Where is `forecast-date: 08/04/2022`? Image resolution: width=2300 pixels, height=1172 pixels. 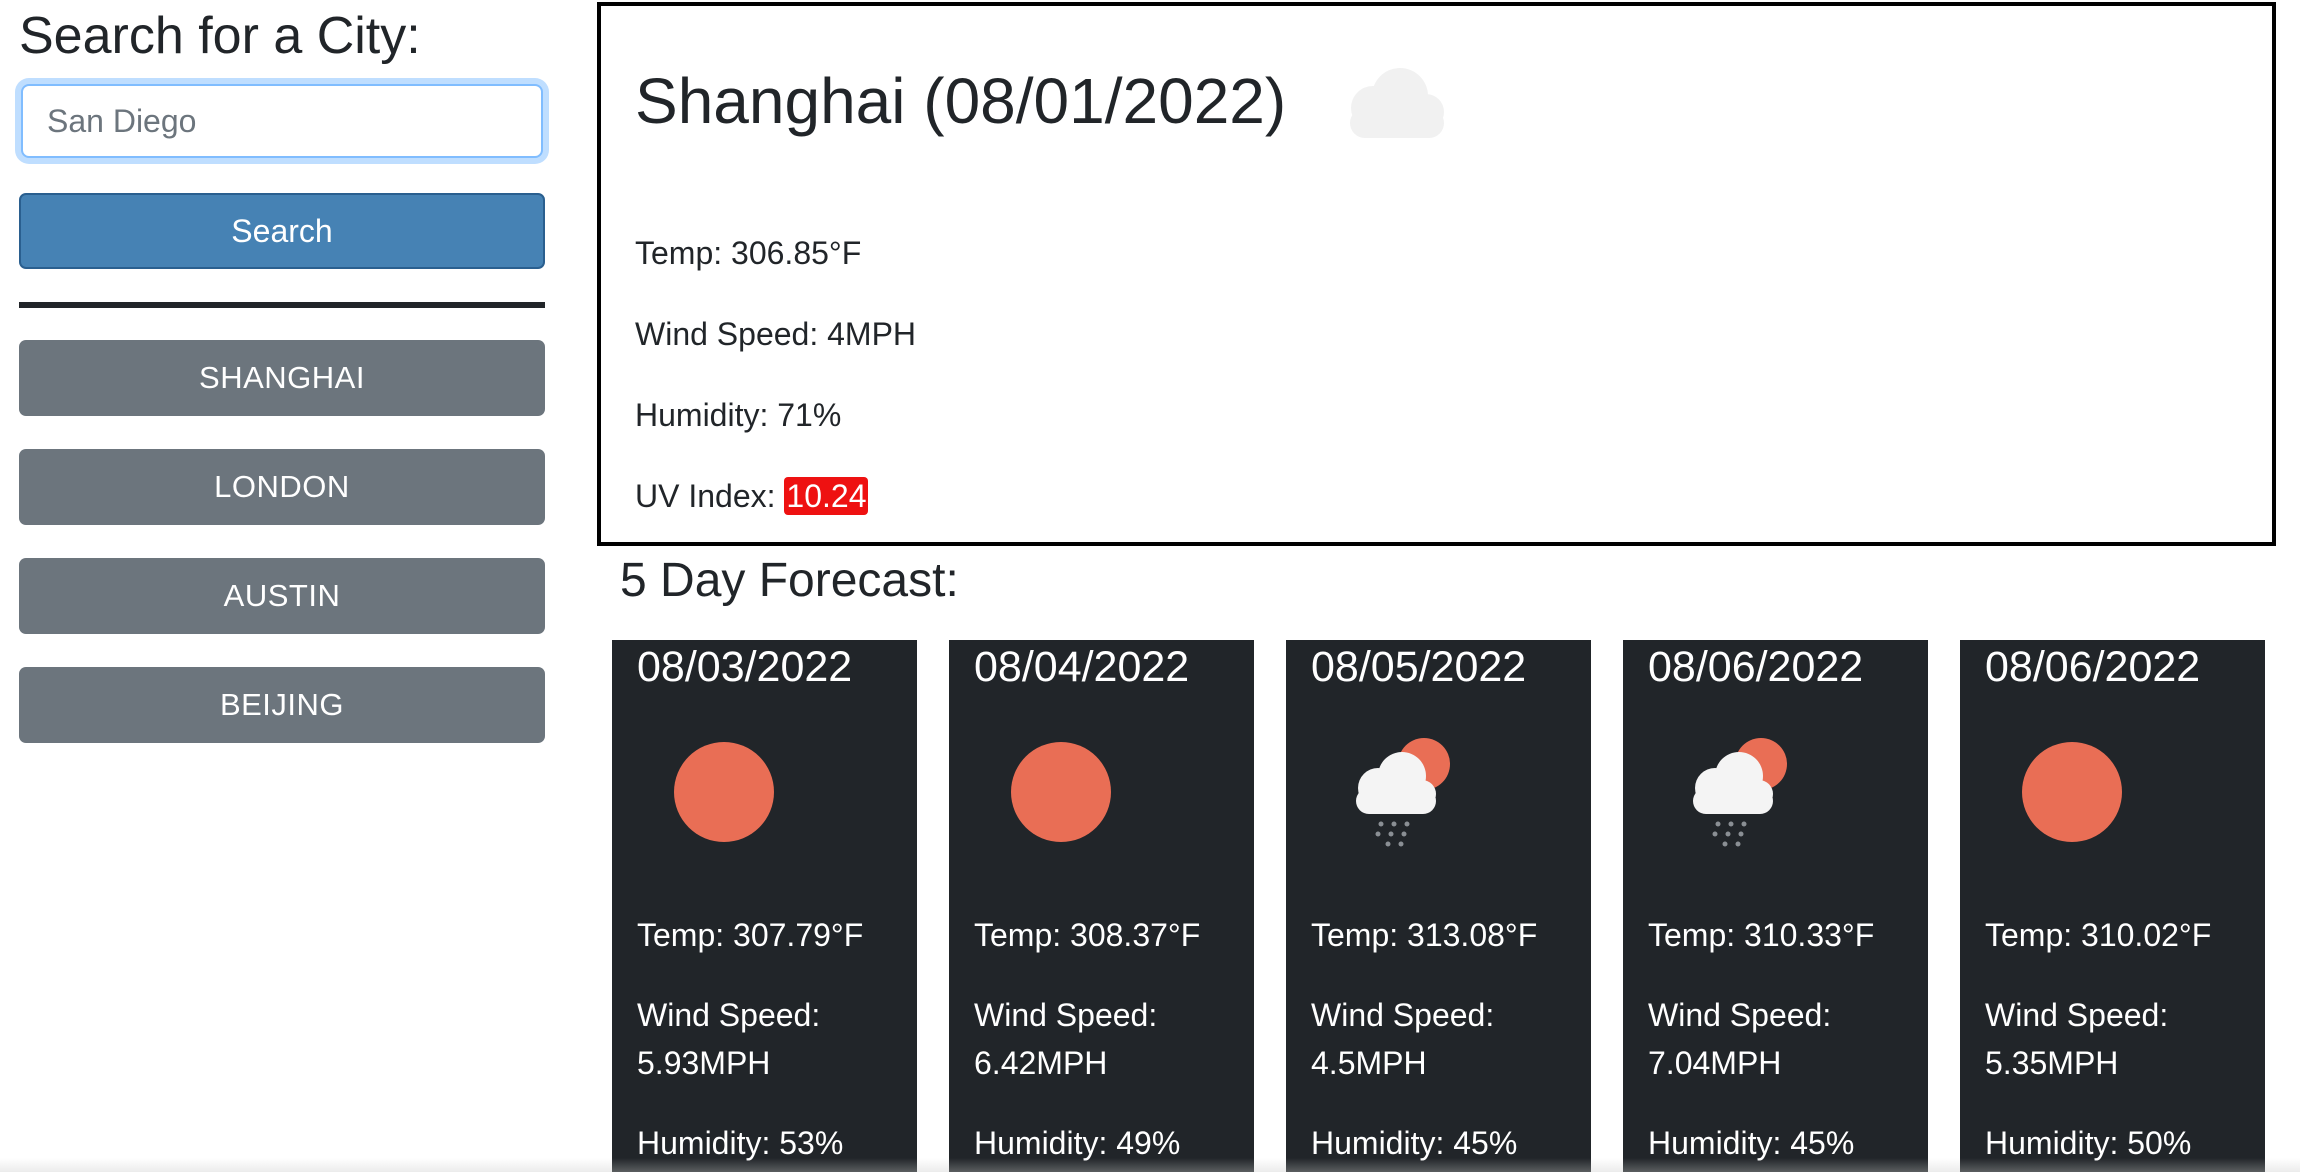 forecast-date: 08/04/2022 is located at coordinates (1082, 667).